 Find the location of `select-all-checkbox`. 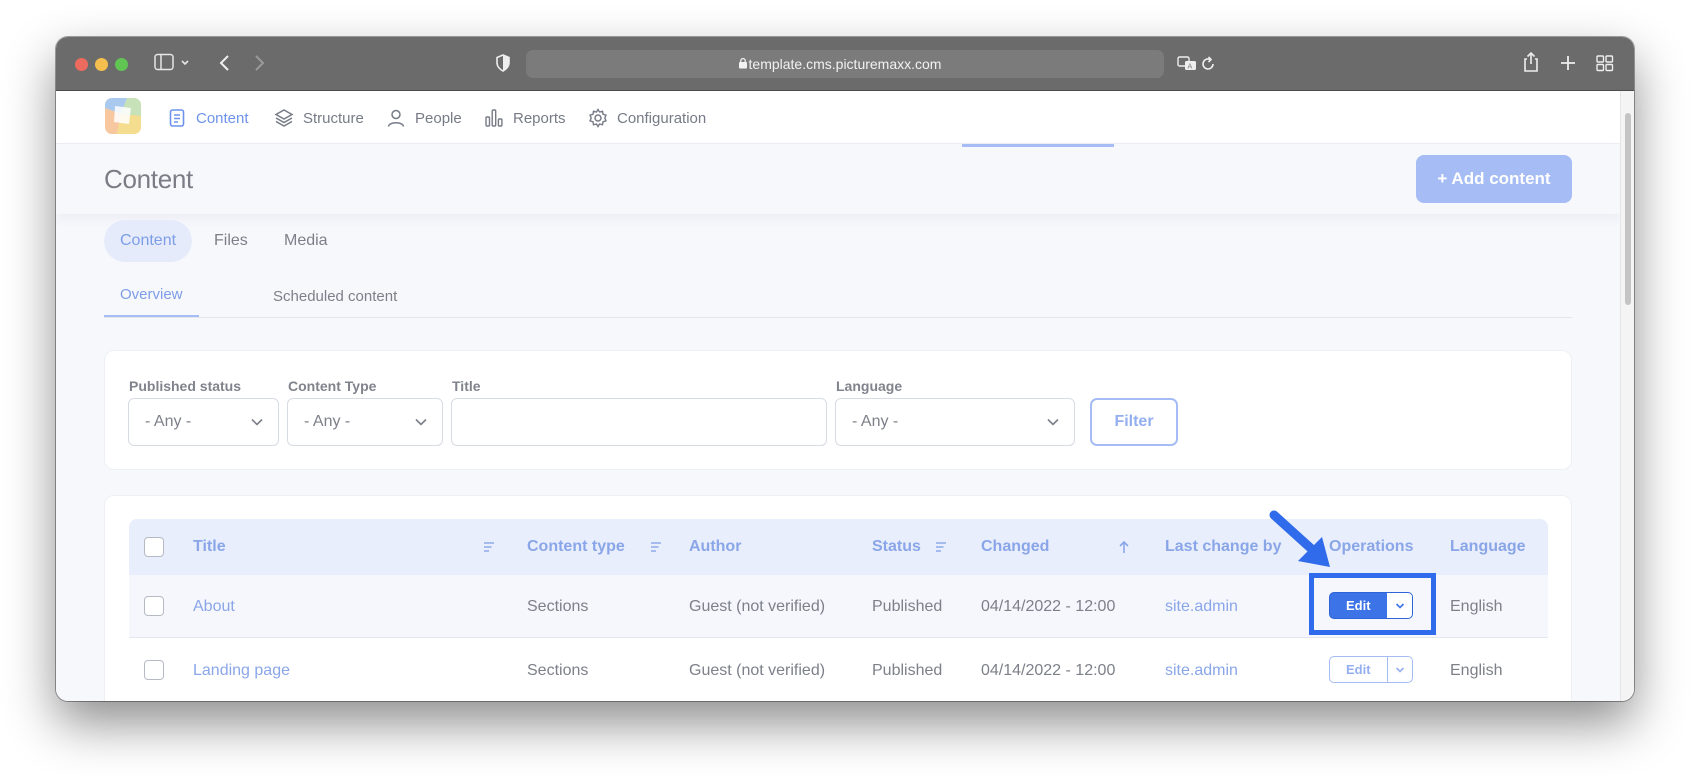

select-all-checkbox is located at coordinates (154, 547).